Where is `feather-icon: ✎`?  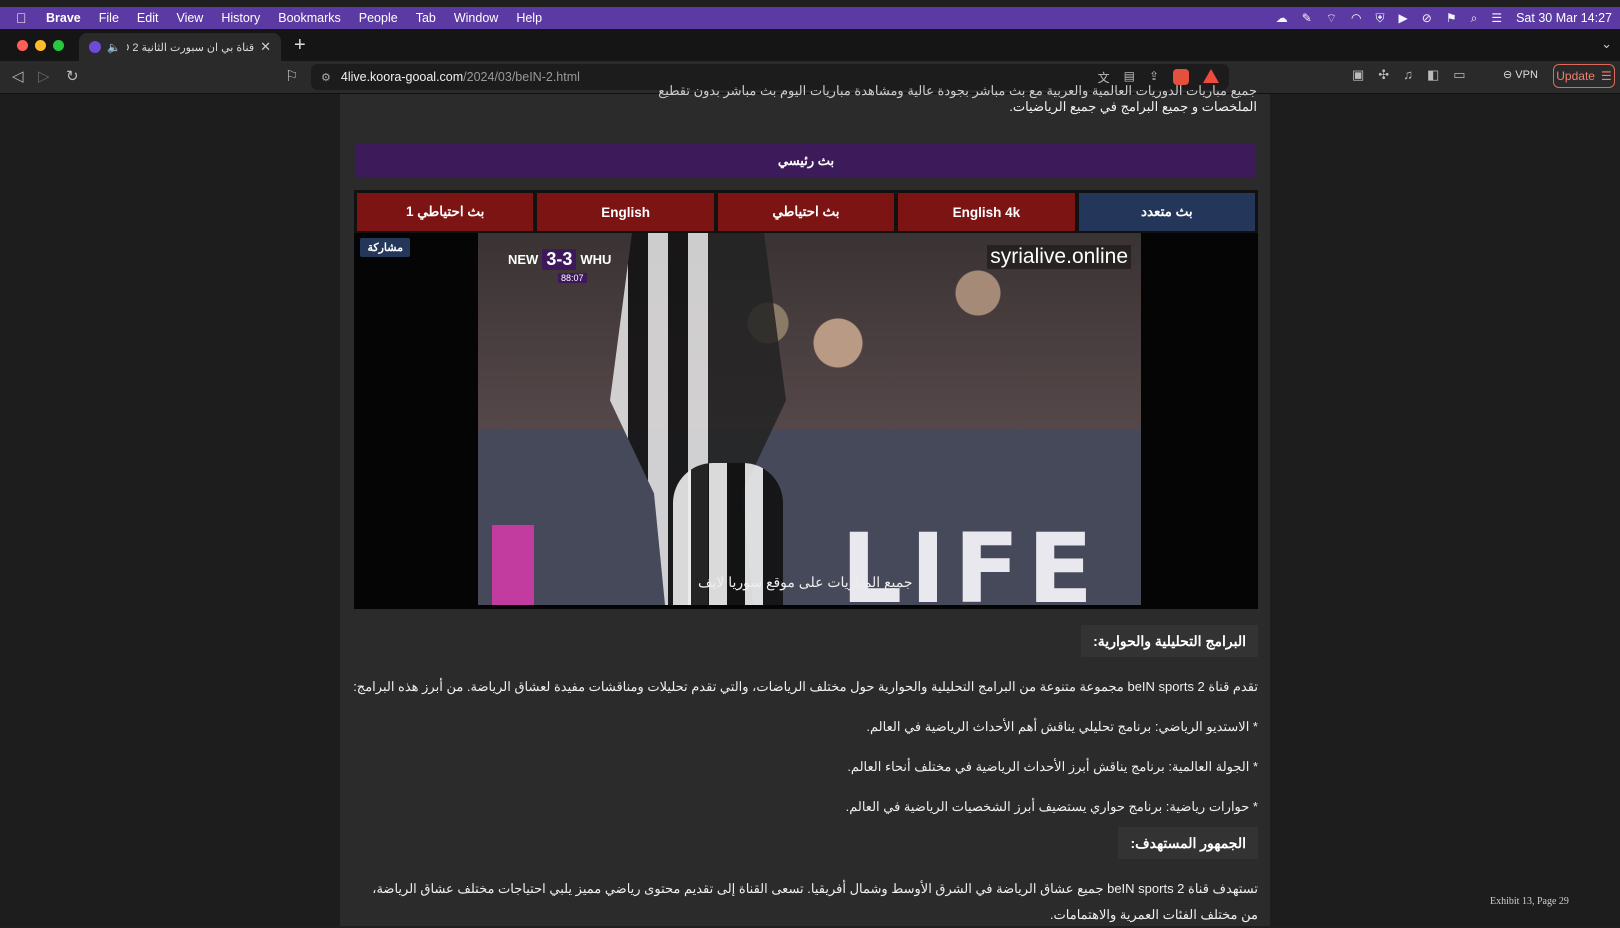 feather-icon: ✎ is located at coordinates (1307, 18).